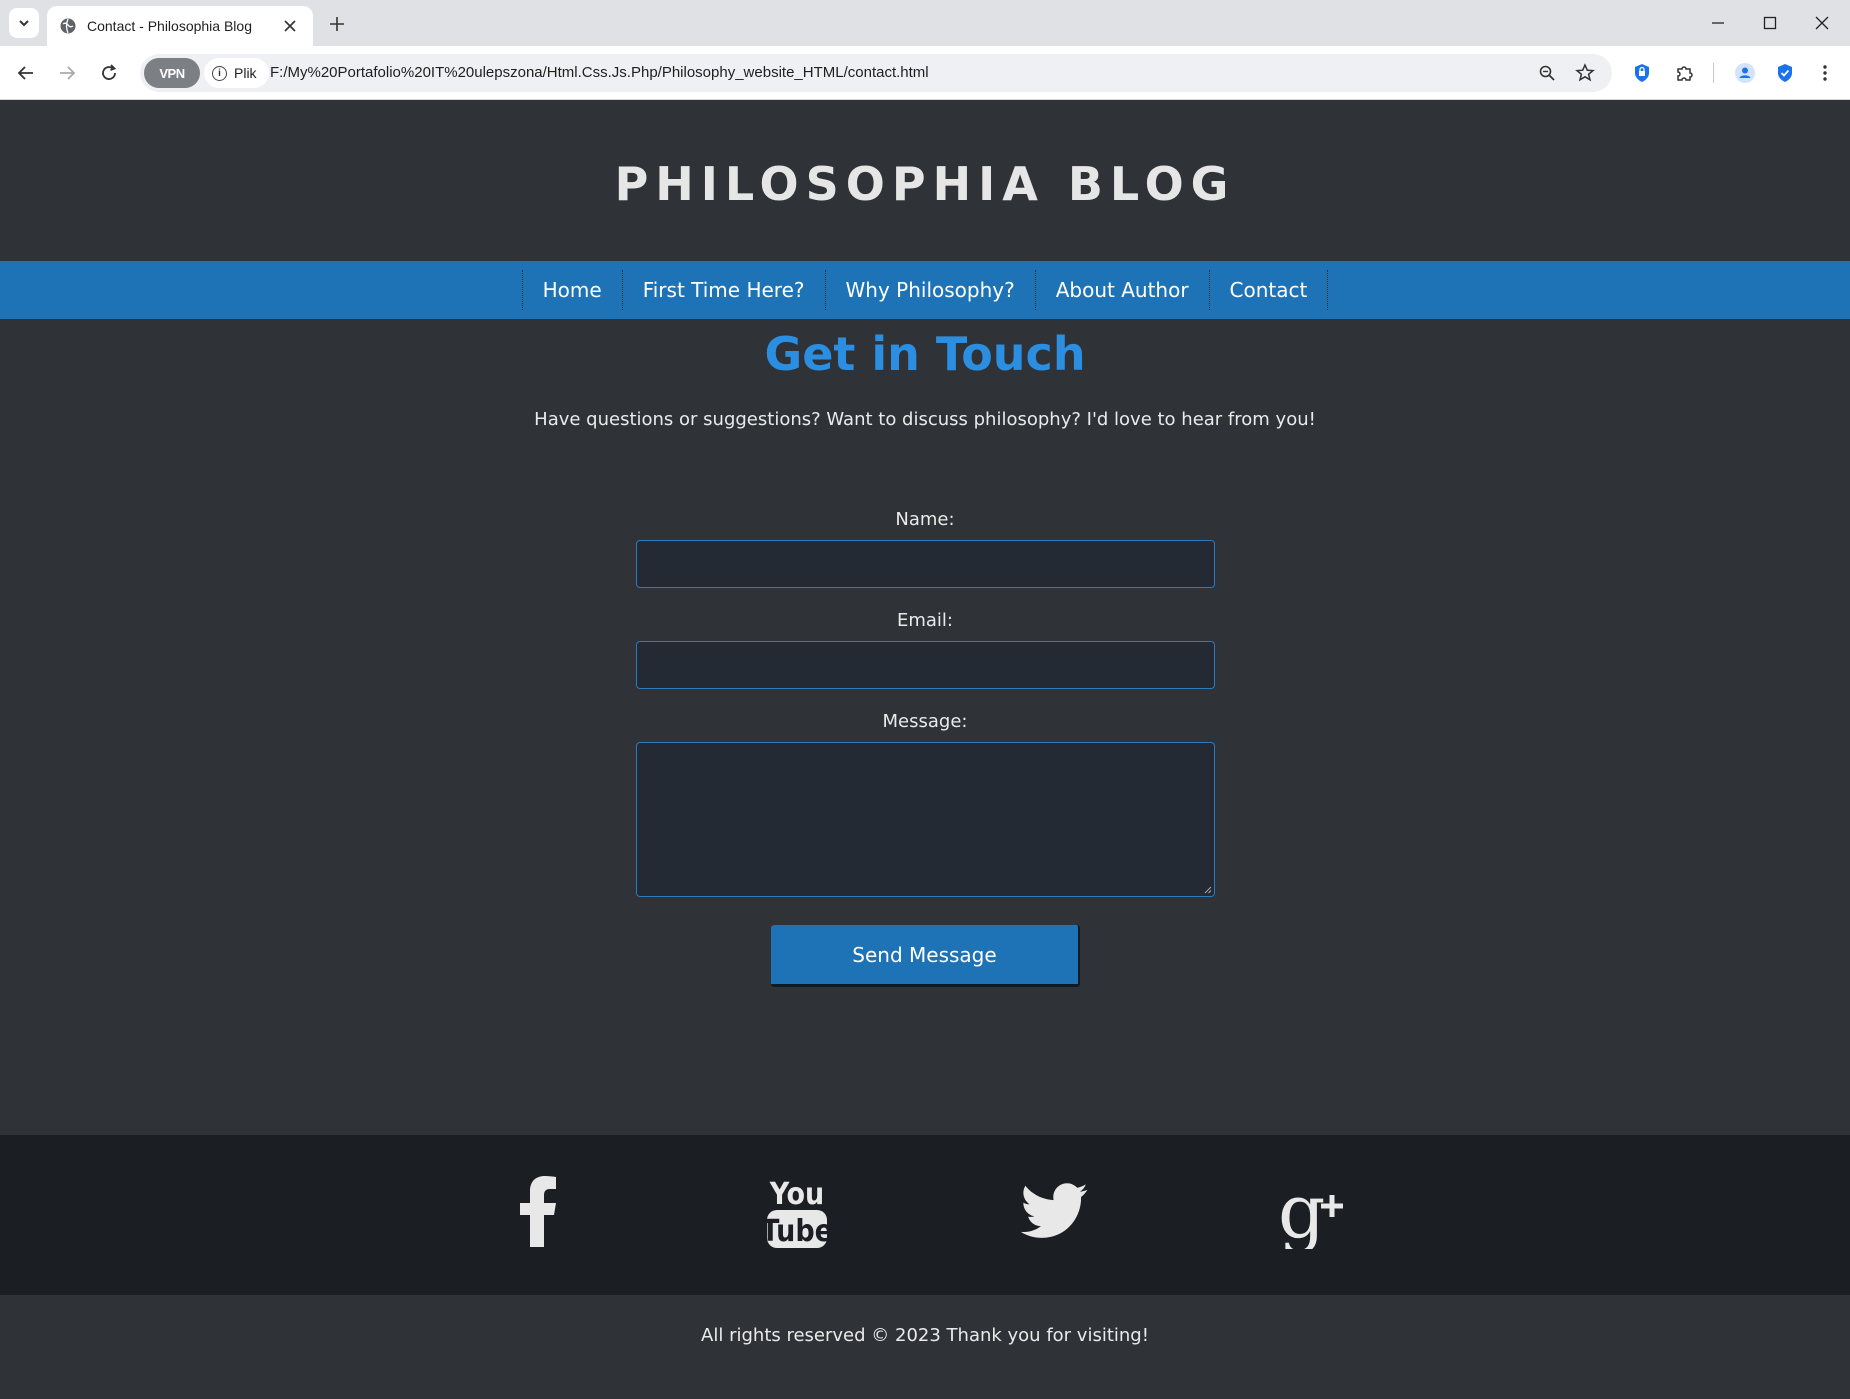 This screenshot has width=1850, height=1399. I want to click on shield-icon, so click(1642, 73).